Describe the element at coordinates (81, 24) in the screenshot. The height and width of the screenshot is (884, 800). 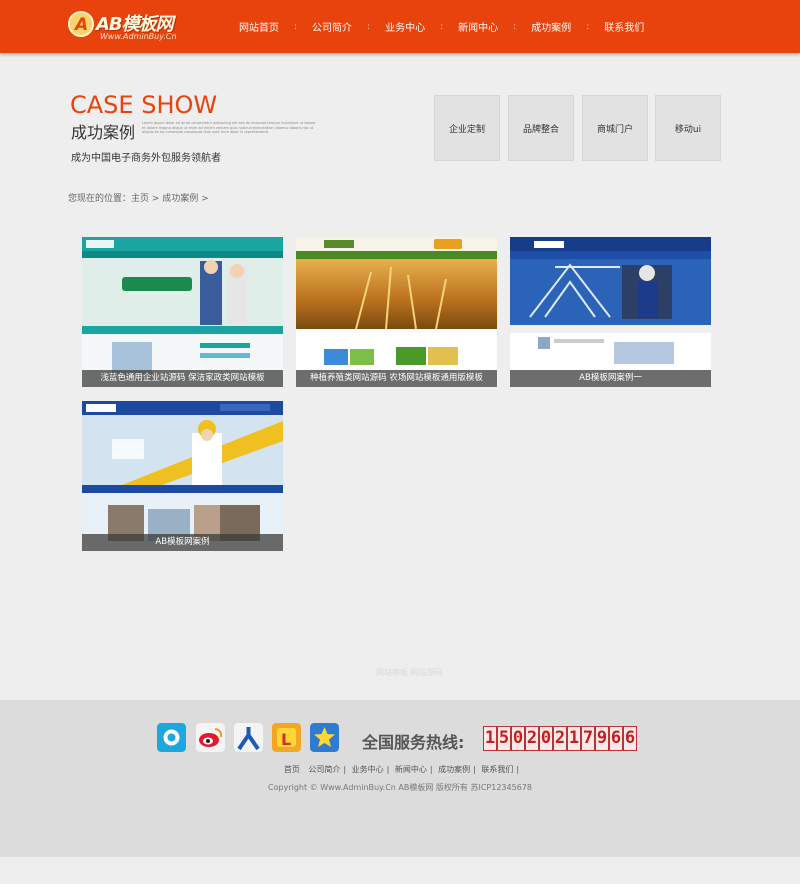
I see `logo-icon: A` at that location.